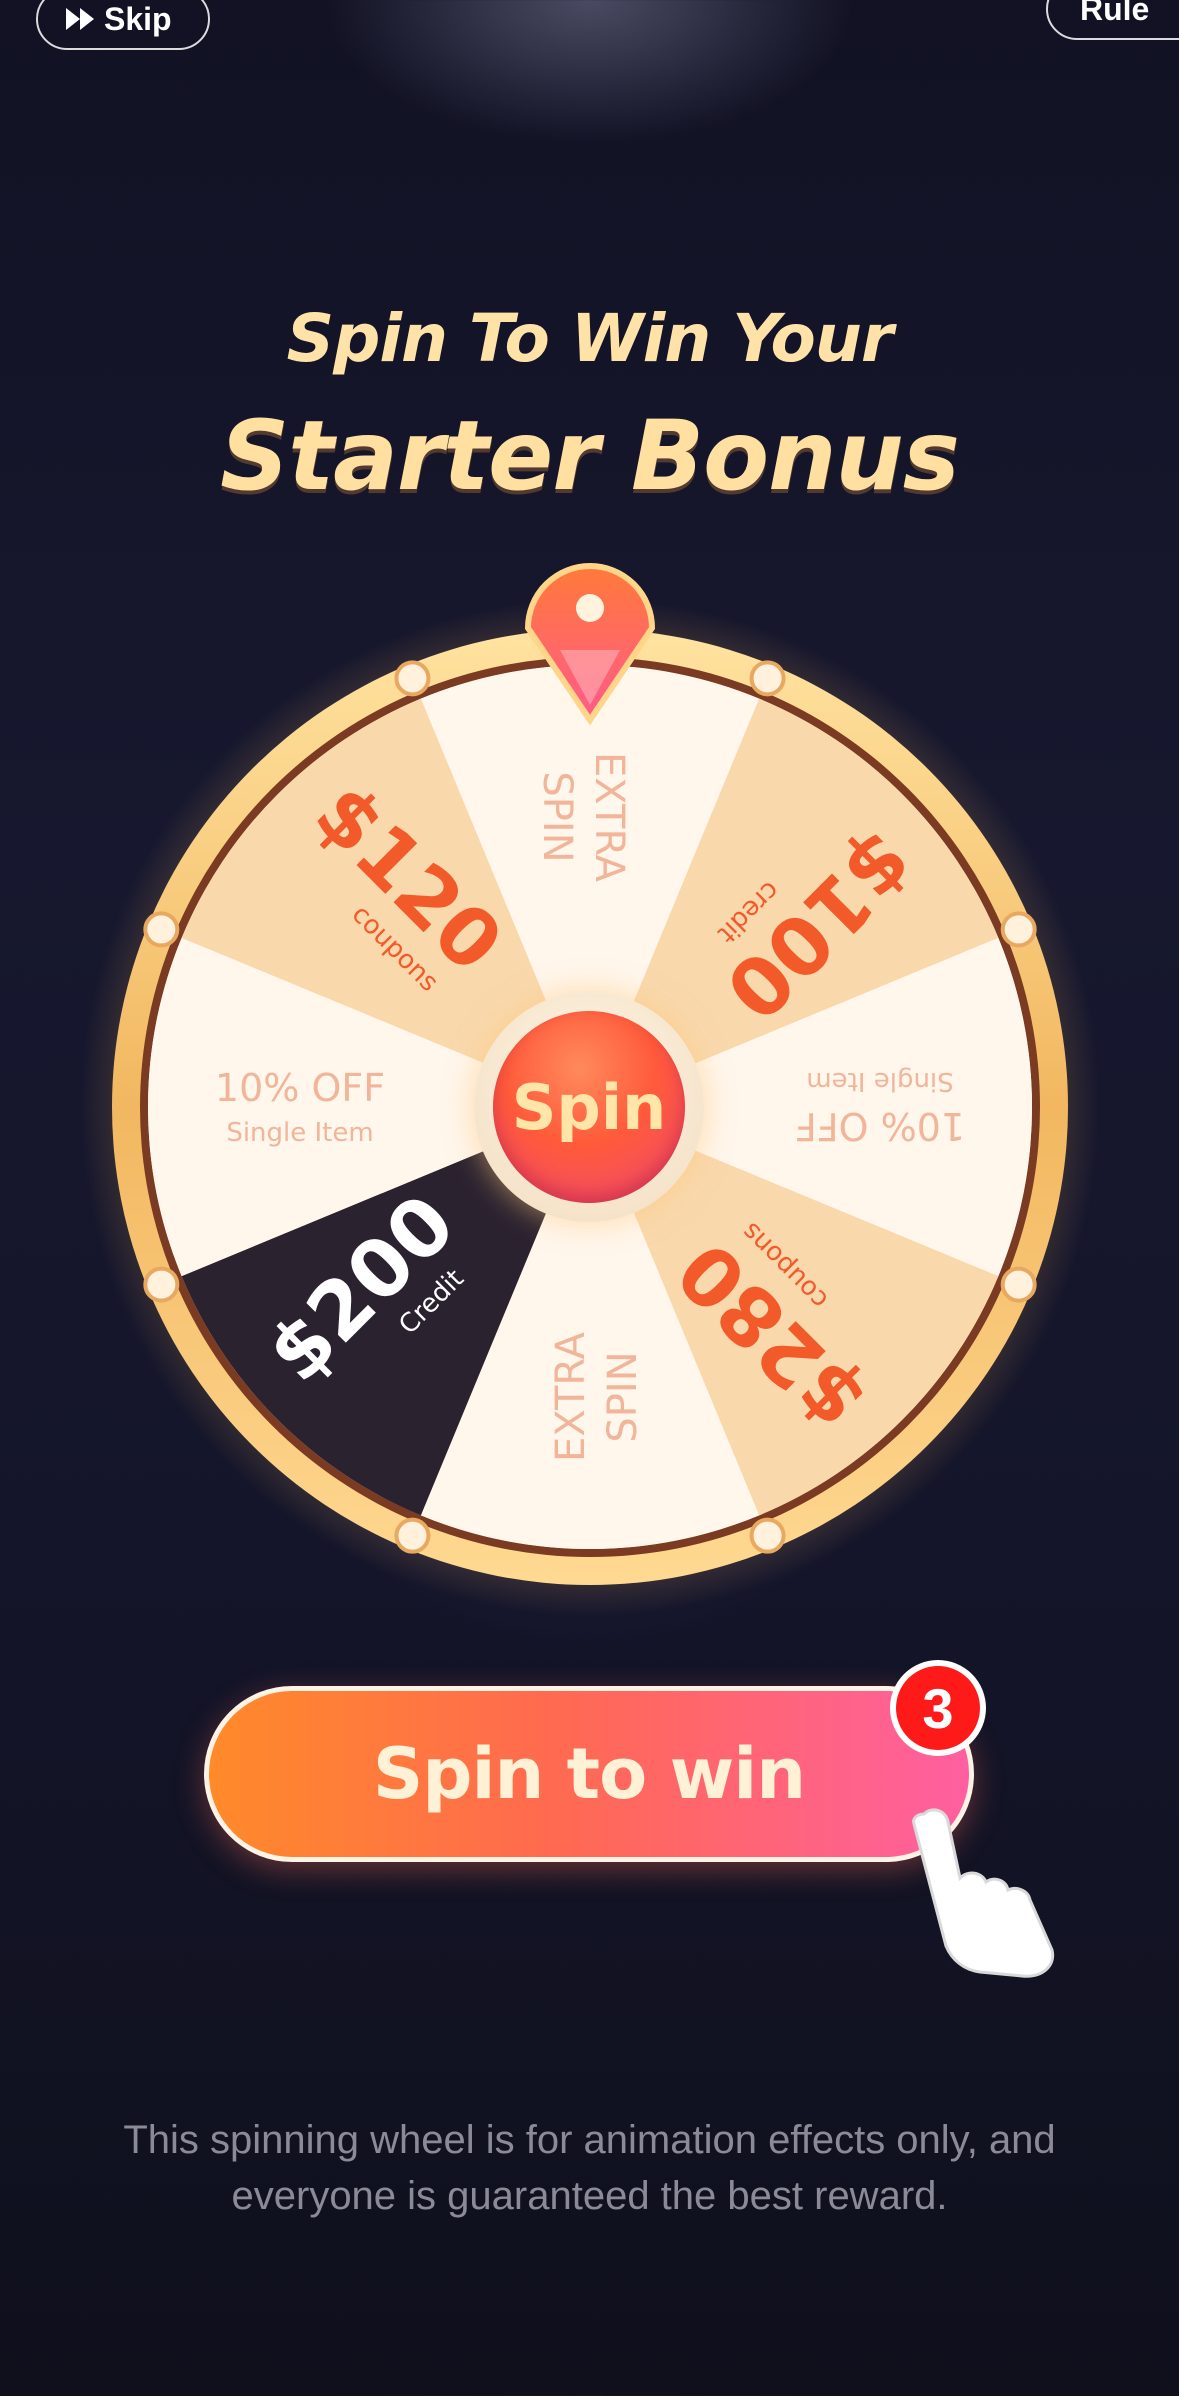 The width and height of the screenshot is (1179, 2396). What do you see at coordinates (983, 1893) in the screenshot?
I see `pointing-hand-icon` at bounding box center [983, 1893].